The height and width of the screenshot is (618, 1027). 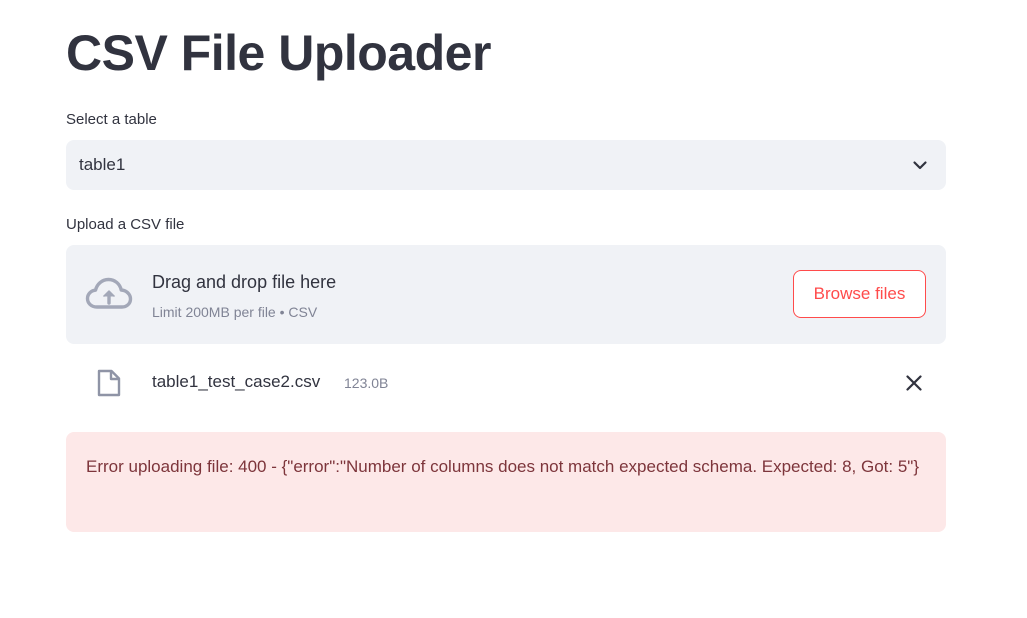 What do you see at coordinates (506, 165) in the screenshot?
I see `table-select: table1` at bounding box center [506, 165].